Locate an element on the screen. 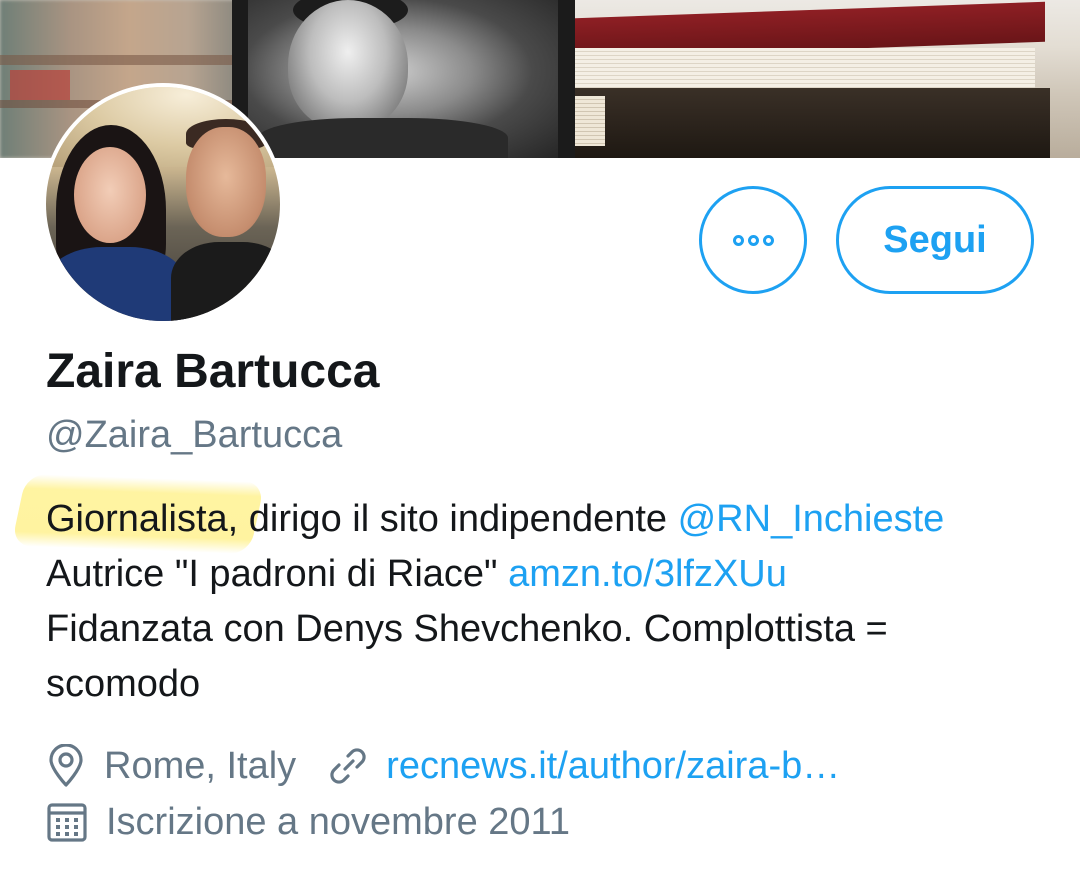 This screenshot has height=869, width=1080. more-dots-icon is located at coordinates (753, 240).